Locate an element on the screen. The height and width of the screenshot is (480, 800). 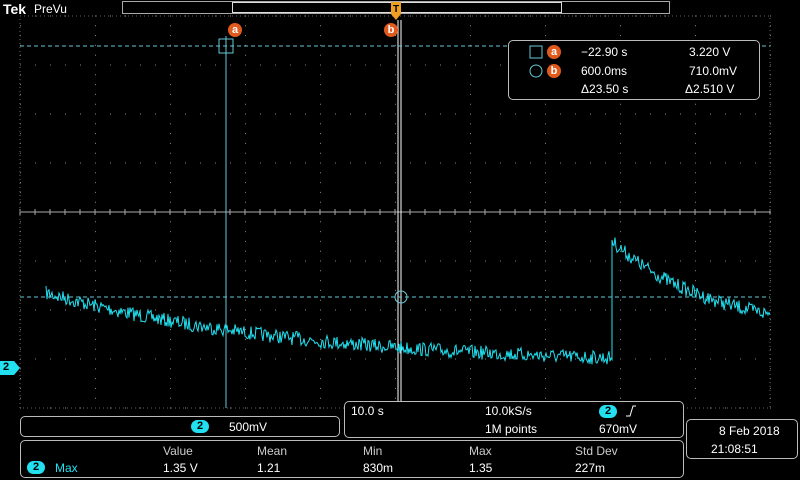
meas-max: 1.35 is located at coordinates (481, 468).